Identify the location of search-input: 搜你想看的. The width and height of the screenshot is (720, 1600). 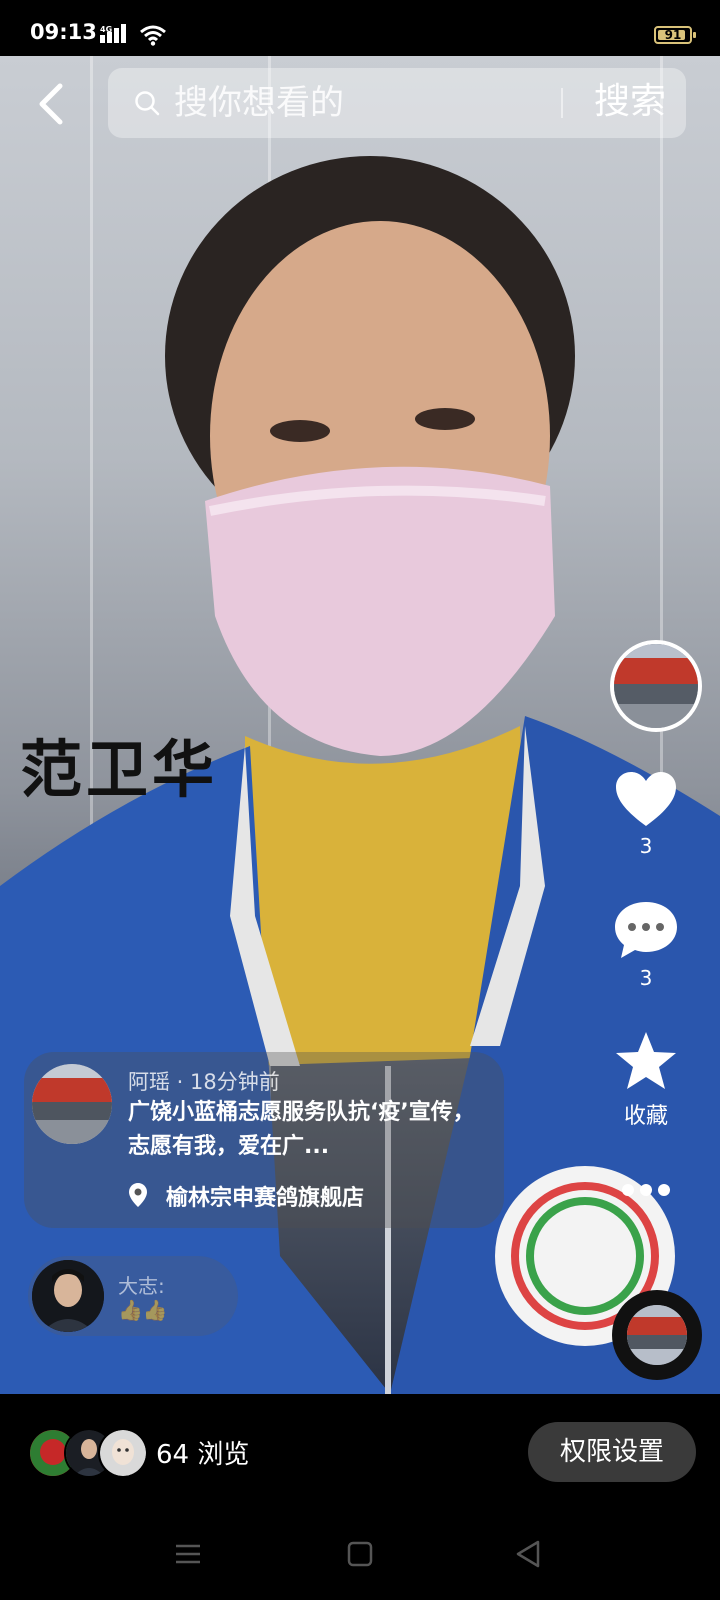
(259, 103).